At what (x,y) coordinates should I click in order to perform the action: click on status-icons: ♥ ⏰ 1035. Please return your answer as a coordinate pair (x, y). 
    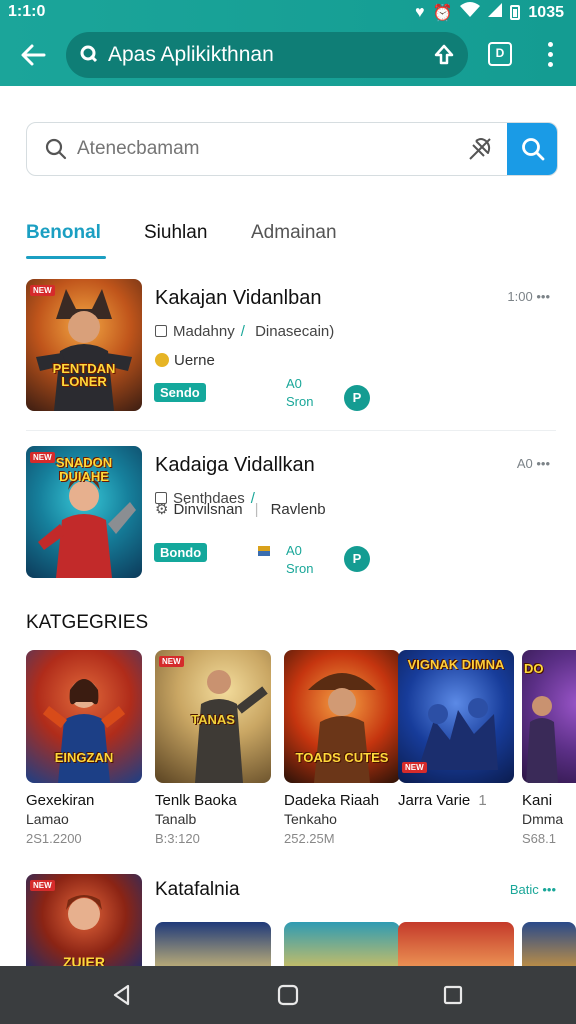
    Looking at the image, I should click on (489, 12).